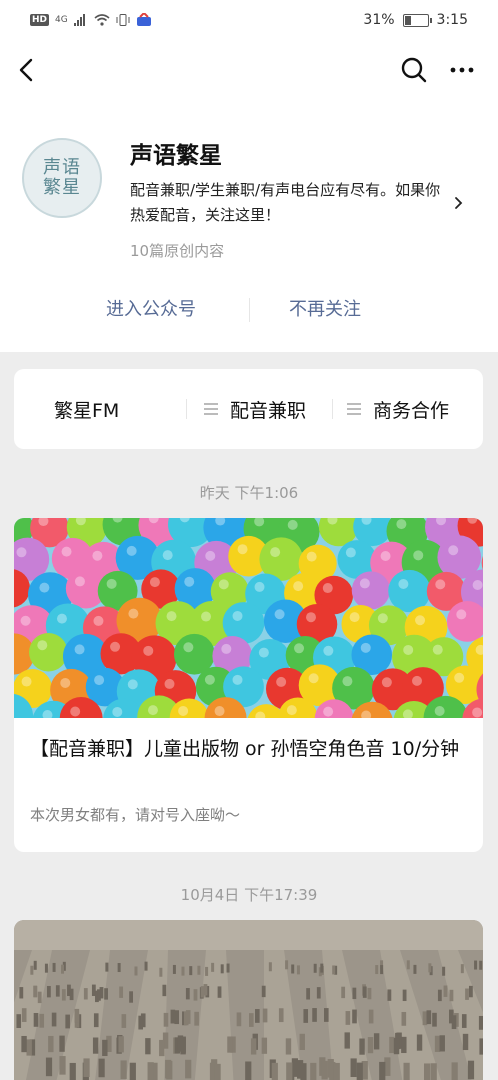  I want to click on menu-item-fm: 繁星FM, so click(86, 409).